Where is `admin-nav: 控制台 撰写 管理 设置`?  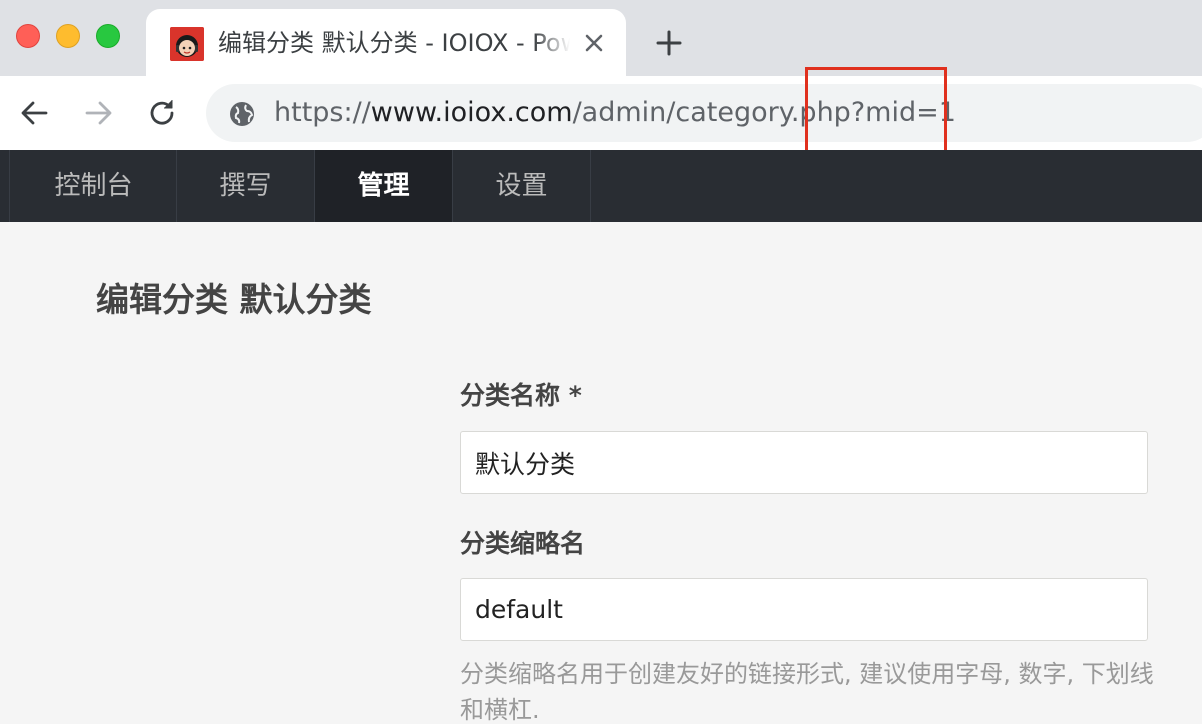
admin-nav: 控制台 撰写 管理 设置 is located at coordinates (601, 186).